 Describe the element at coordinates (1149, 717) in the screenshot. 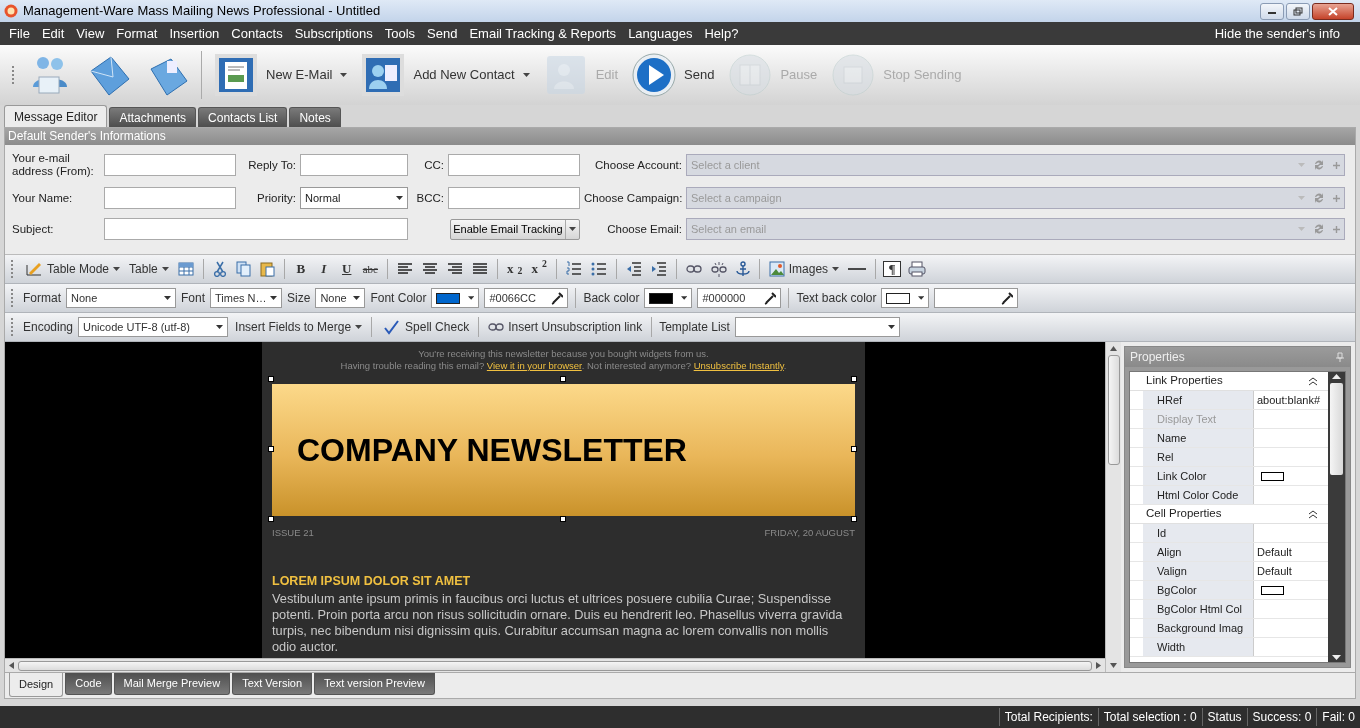

I see `status-text: Total selection : 0` at that location.